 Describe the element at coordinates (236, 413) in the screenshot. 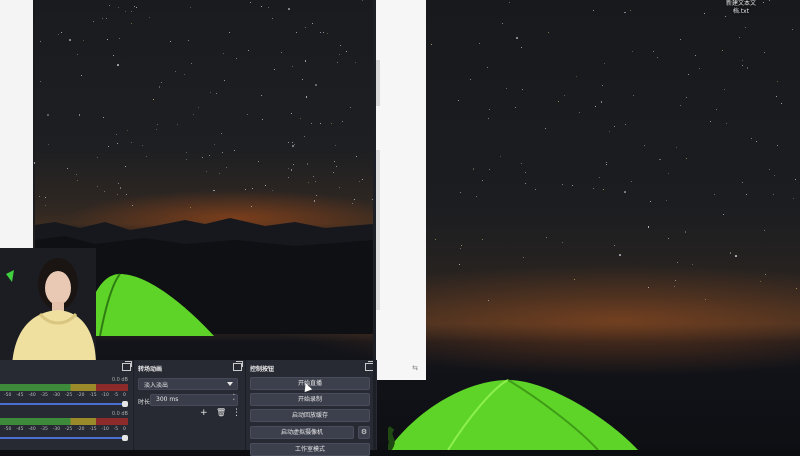

I see `more-icon: ⋮` at that location.